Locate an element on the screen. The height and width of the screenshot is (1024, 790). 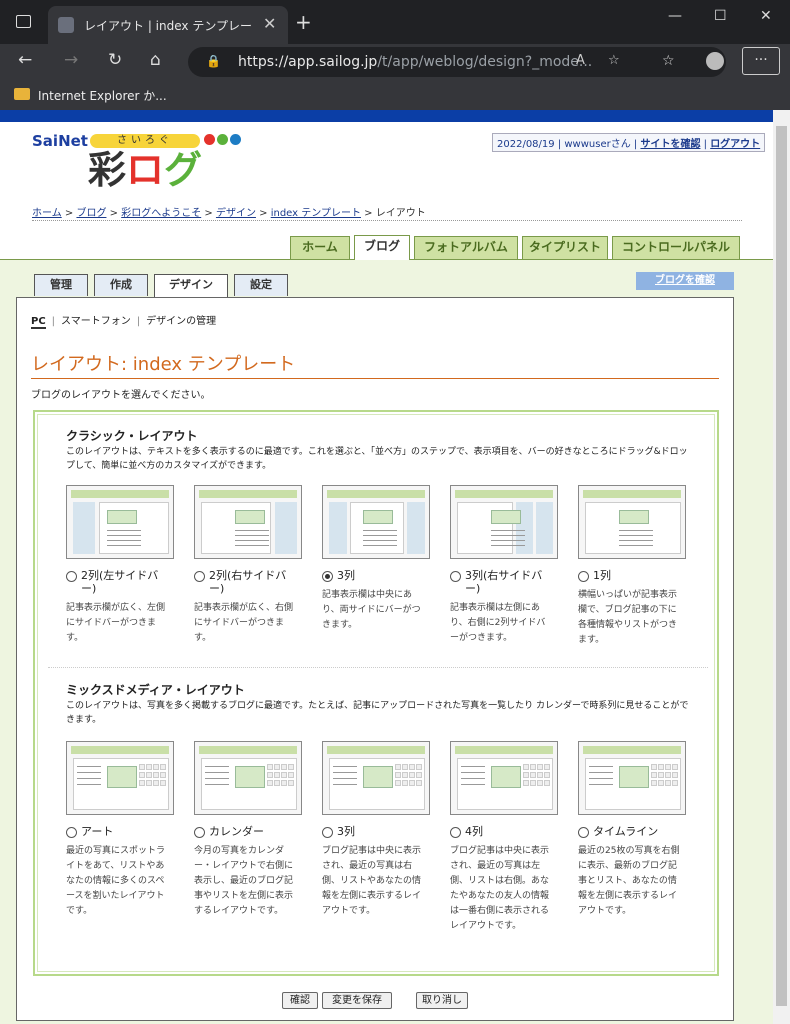
layout-radio-option: カレンダー is located at coordinates (248, 831).